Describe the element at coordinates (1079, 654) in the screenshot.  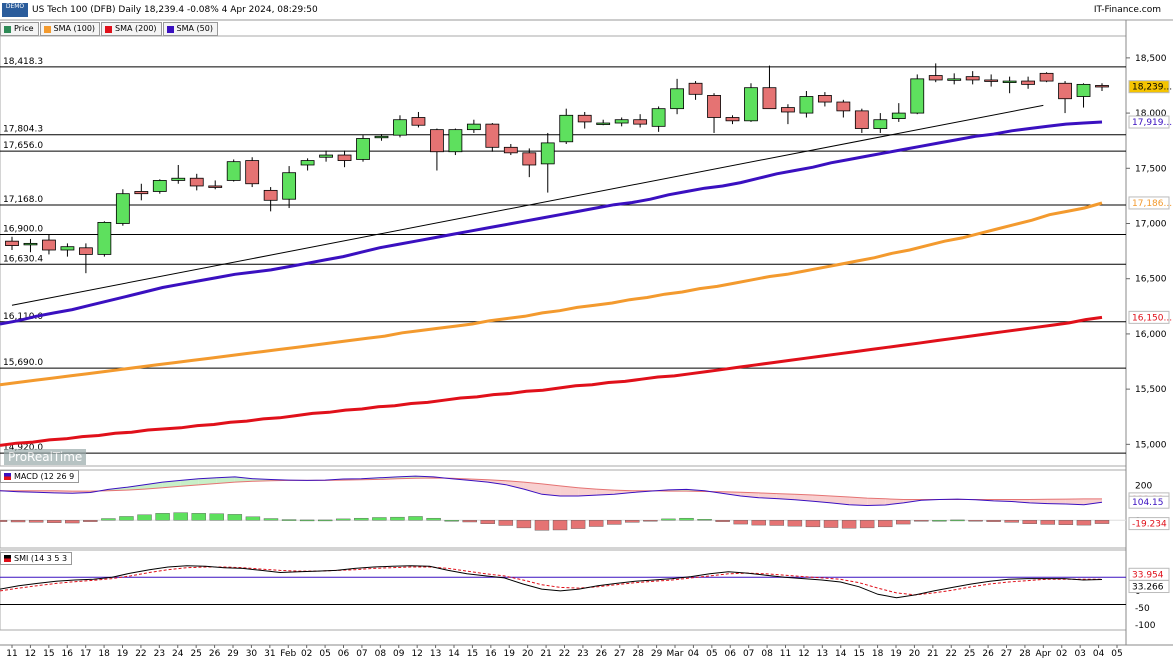
I see `x-tick-label: 03` at that location.